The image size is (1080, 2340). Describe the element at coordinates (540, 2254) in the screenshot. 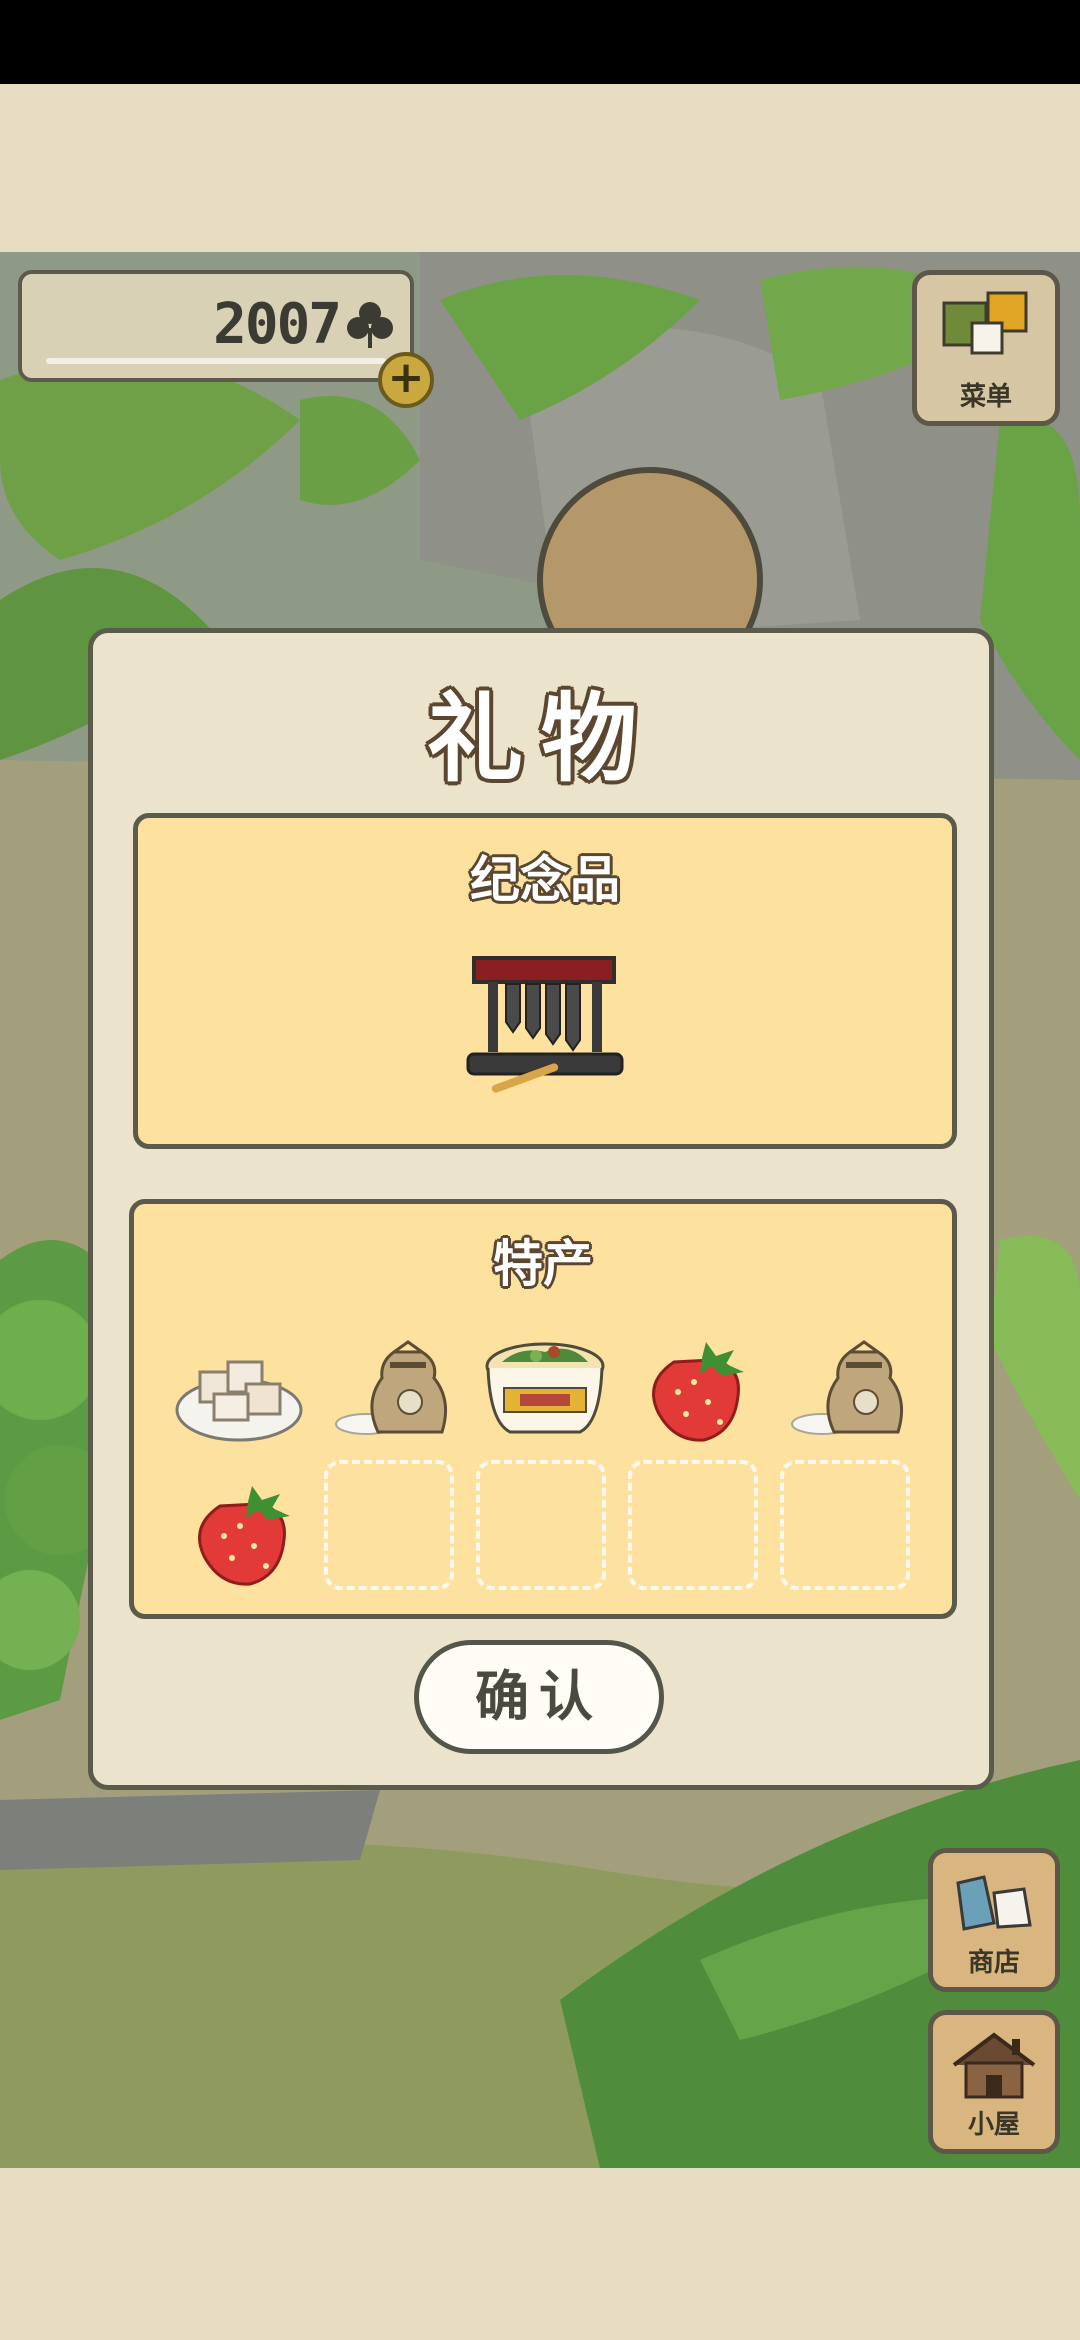

I see `bottom-band` at that location.